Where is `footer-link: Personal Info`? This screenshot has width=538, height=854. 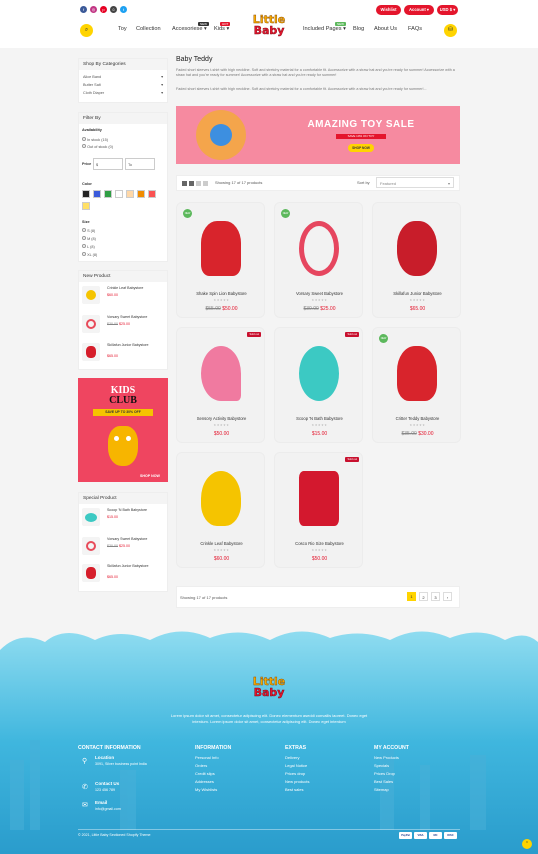
footer-link: Personal Info is located at coordinates (207, 757).